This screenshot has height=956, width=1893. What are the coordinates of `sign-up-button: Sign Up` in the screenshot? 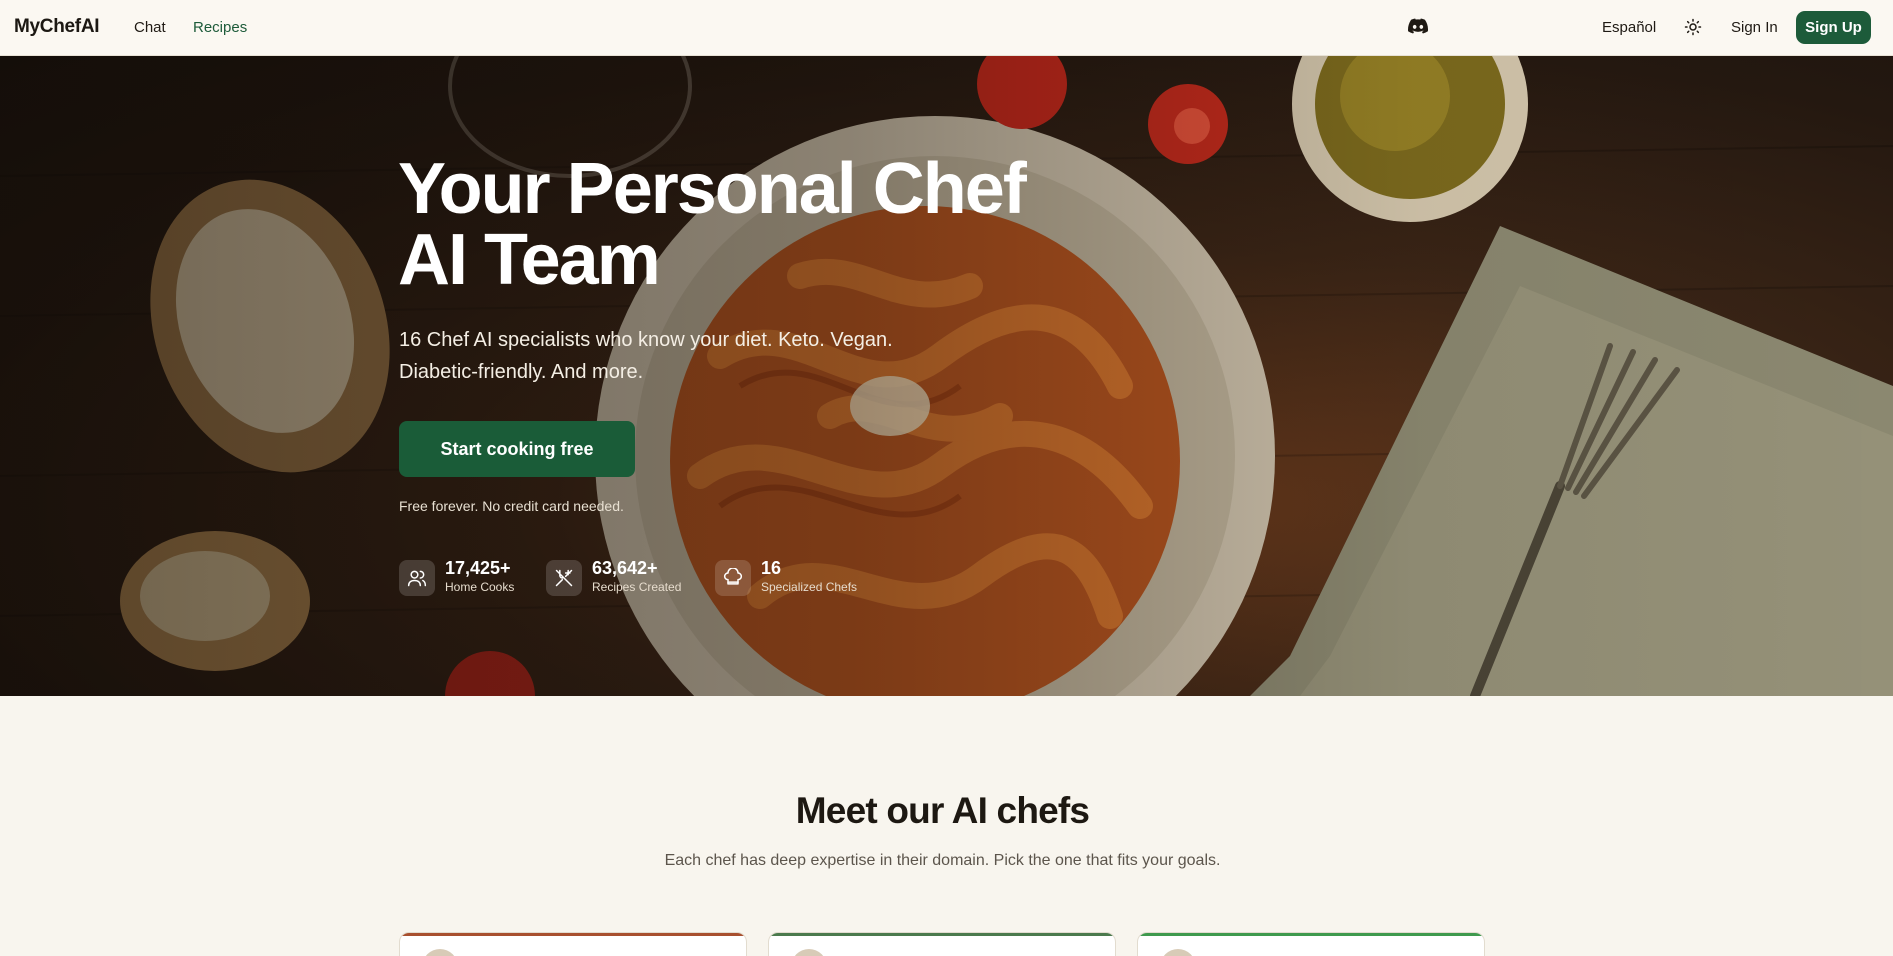 It's located at (1833, 27).